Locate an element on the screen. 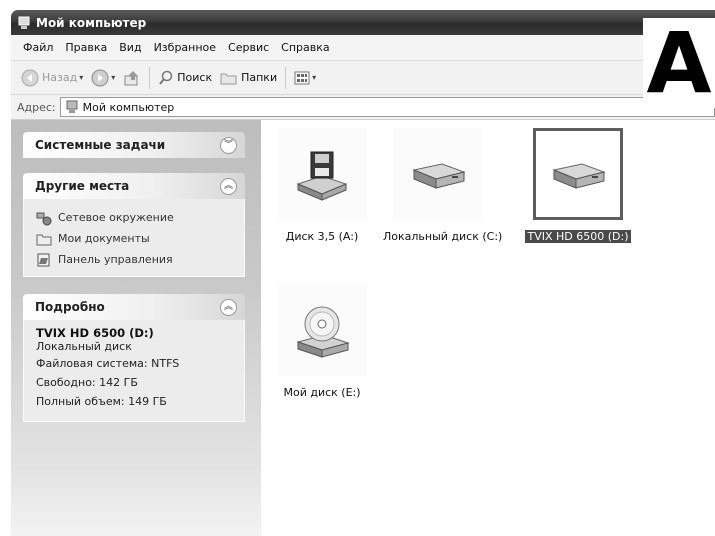  drive-label: TVIX HD 6500 (D:) is located at coordinates (578, 236).